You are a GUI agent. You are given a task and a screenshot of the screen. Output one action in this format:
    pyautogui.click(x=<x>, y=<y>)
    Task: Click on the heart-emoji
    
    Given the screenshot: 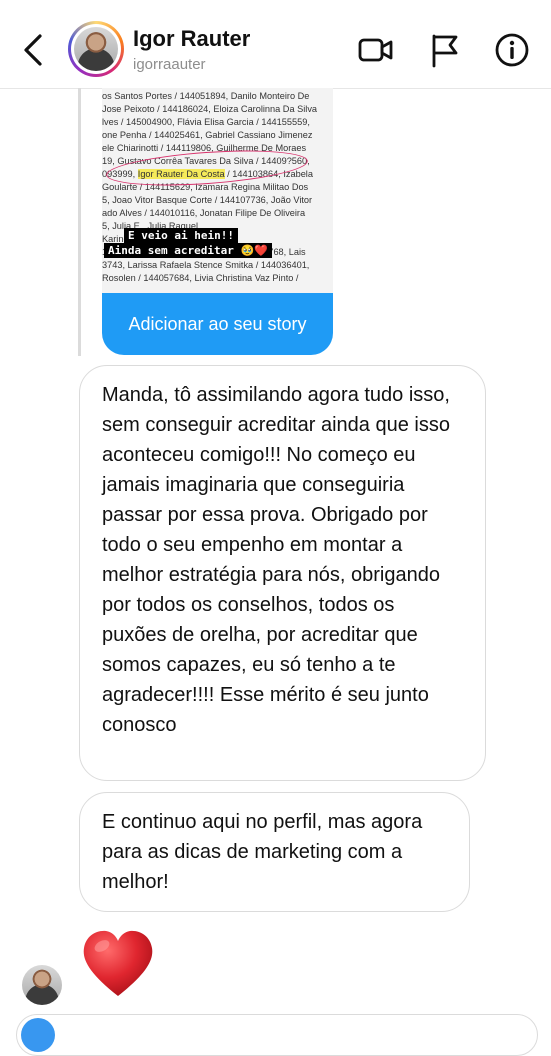 What is the action you would take?
    pyautogui.click(x=118, y=964)
    